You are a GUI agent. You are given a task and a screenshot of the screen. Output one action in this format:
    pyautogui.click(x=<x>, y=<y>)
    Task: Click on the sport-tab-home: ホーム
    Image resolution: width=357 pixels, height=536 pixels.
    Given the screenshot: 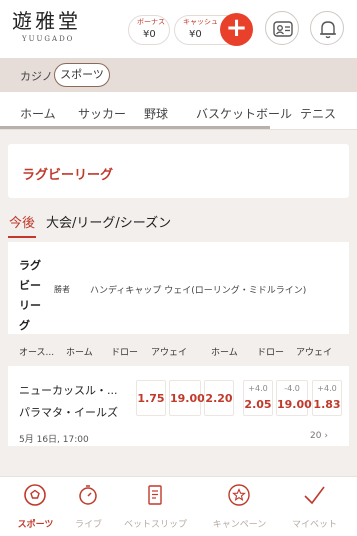 What is the action you would take?
    pyautogui.click(x=38, y=113)
    